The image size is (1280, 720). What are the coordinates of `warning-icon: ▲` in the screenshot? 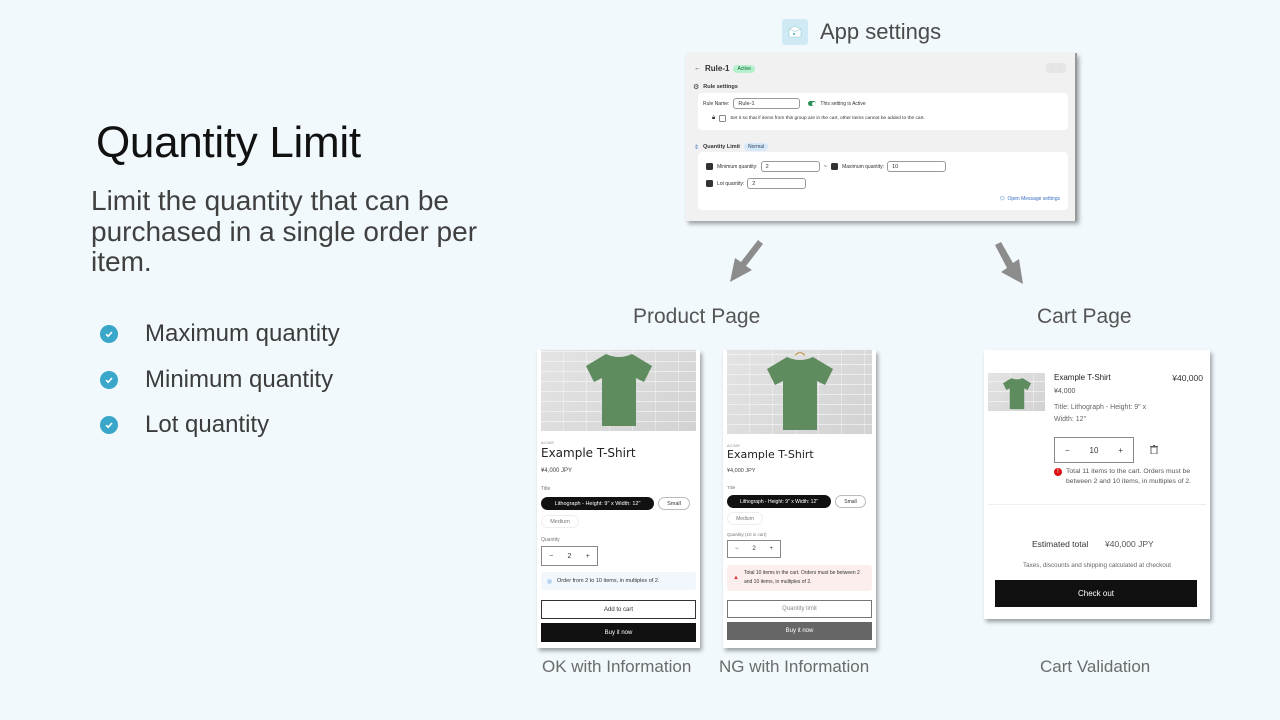 It's located at (736, 577).